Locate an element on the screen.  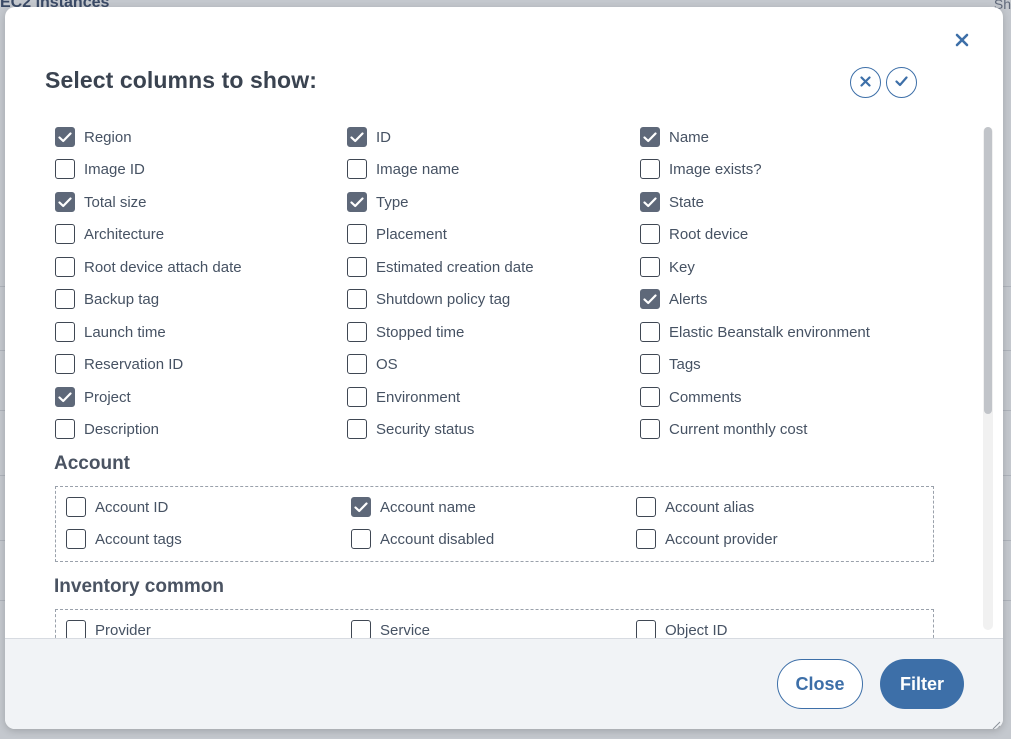
column-option-label: OS is located at coordinates (387, 364).